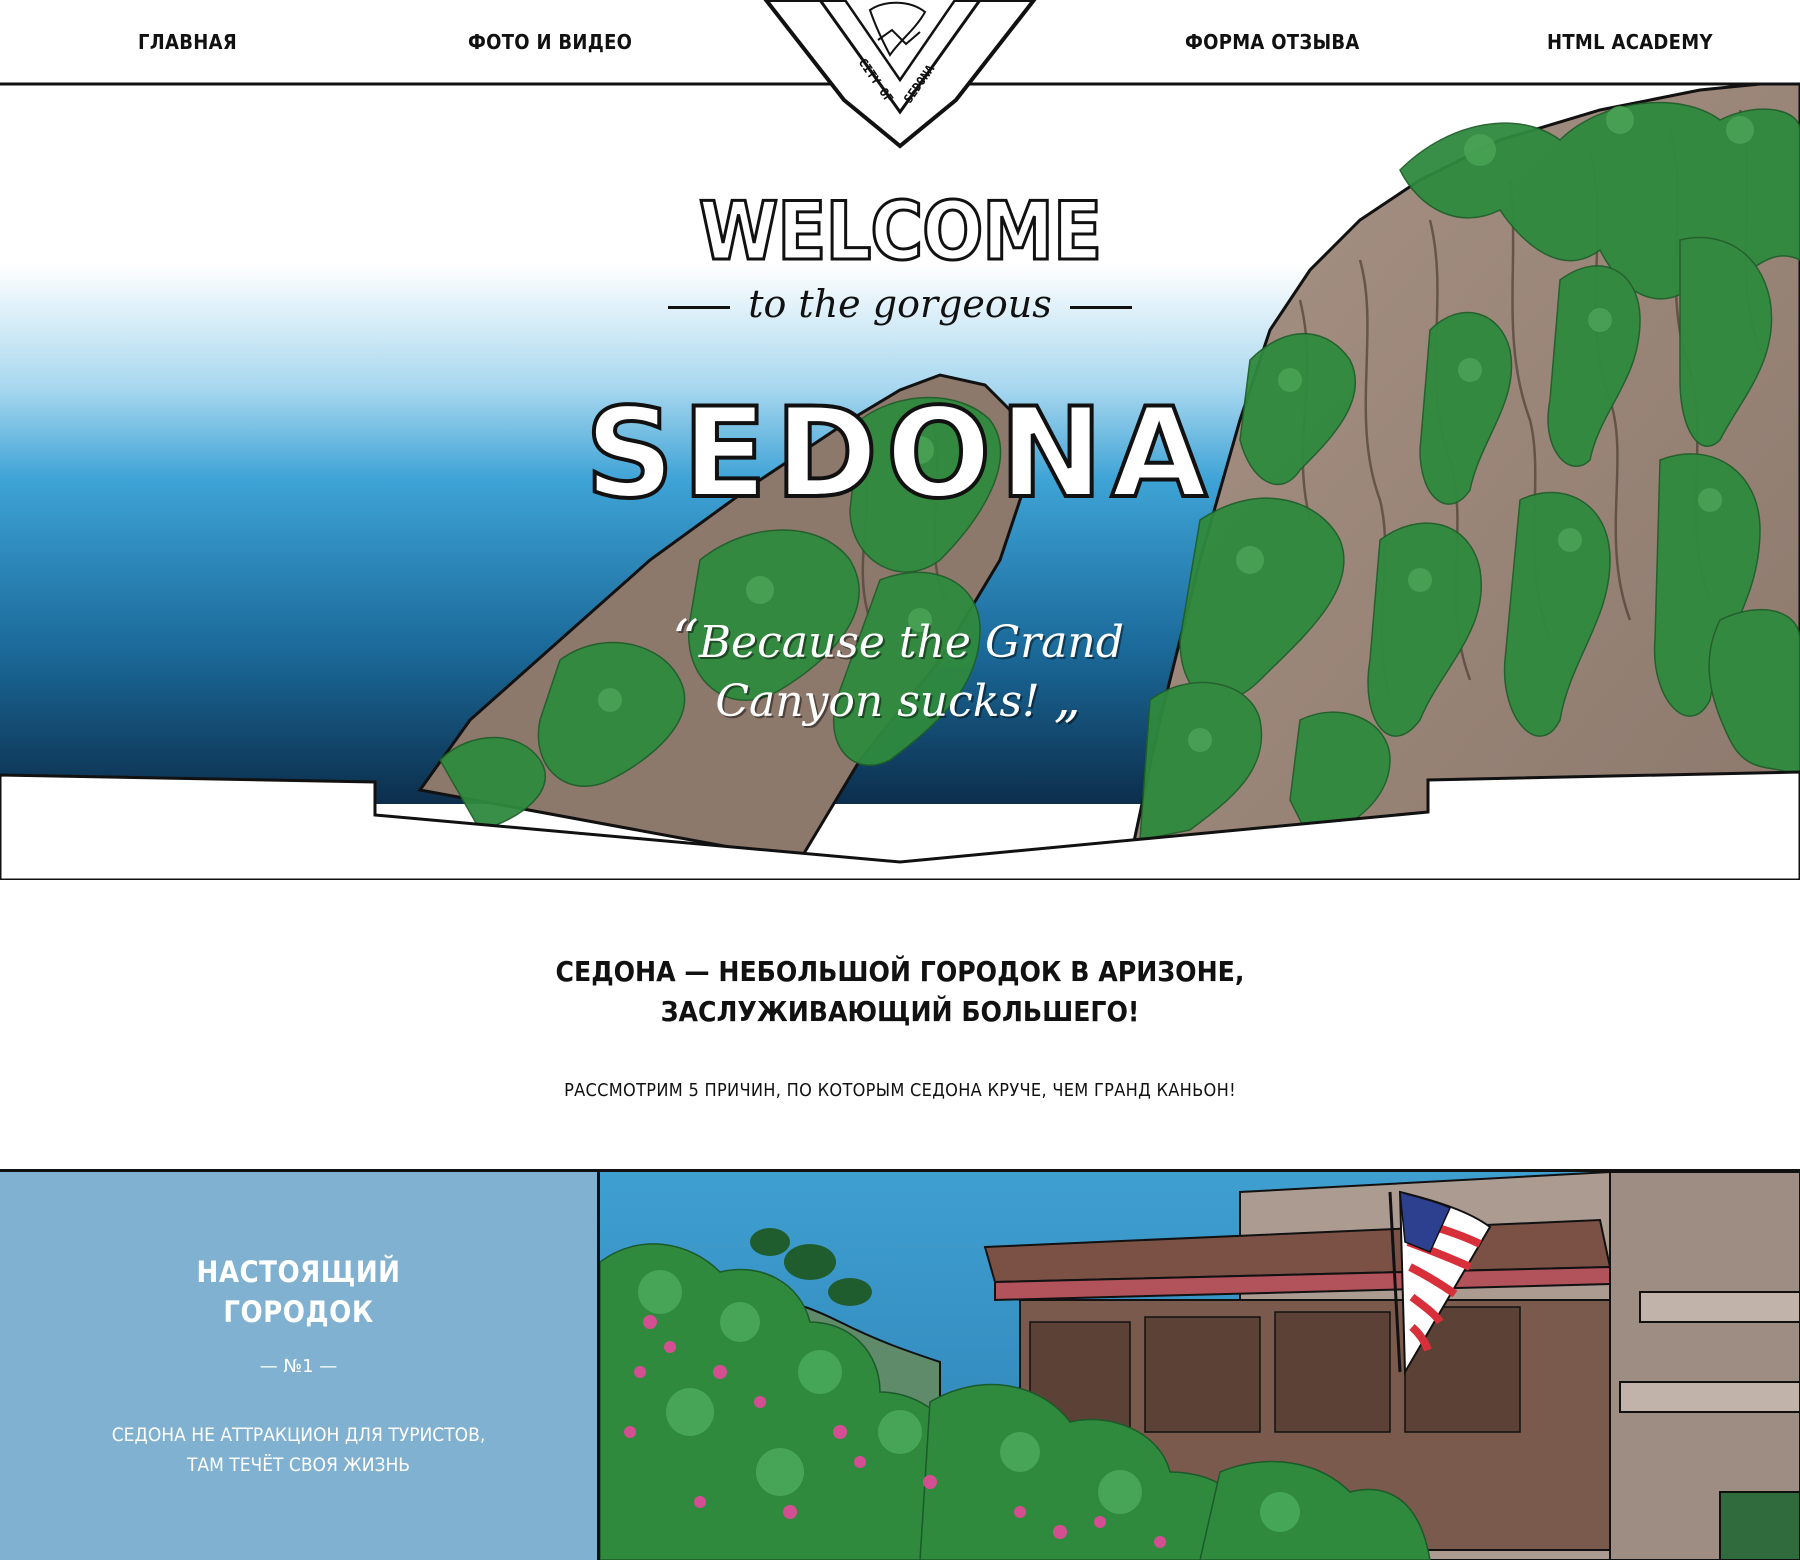 This screenshot has height=1560, width=1800. I want to click on intro-title-line2: заслуживающий большего!, so click(900, 1011).